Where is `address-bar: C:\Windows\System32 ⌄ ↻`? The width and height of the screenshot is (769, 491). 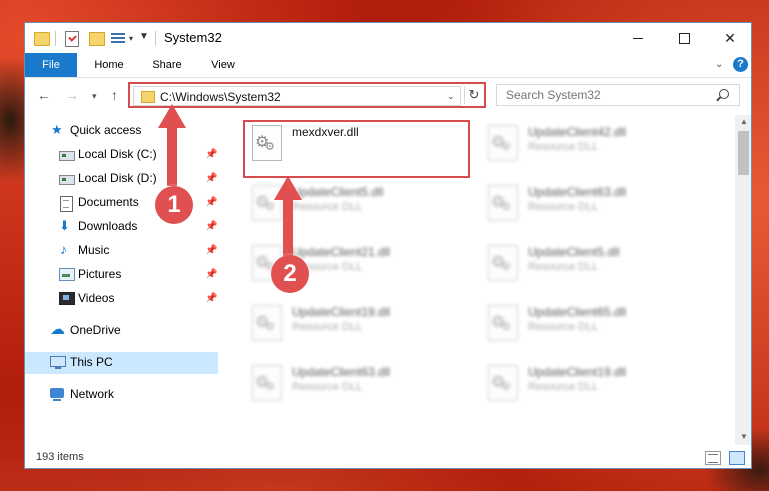 address-bar: C:\Windows\System32 ⌄ ↻ is located at coordinates (307, 95).